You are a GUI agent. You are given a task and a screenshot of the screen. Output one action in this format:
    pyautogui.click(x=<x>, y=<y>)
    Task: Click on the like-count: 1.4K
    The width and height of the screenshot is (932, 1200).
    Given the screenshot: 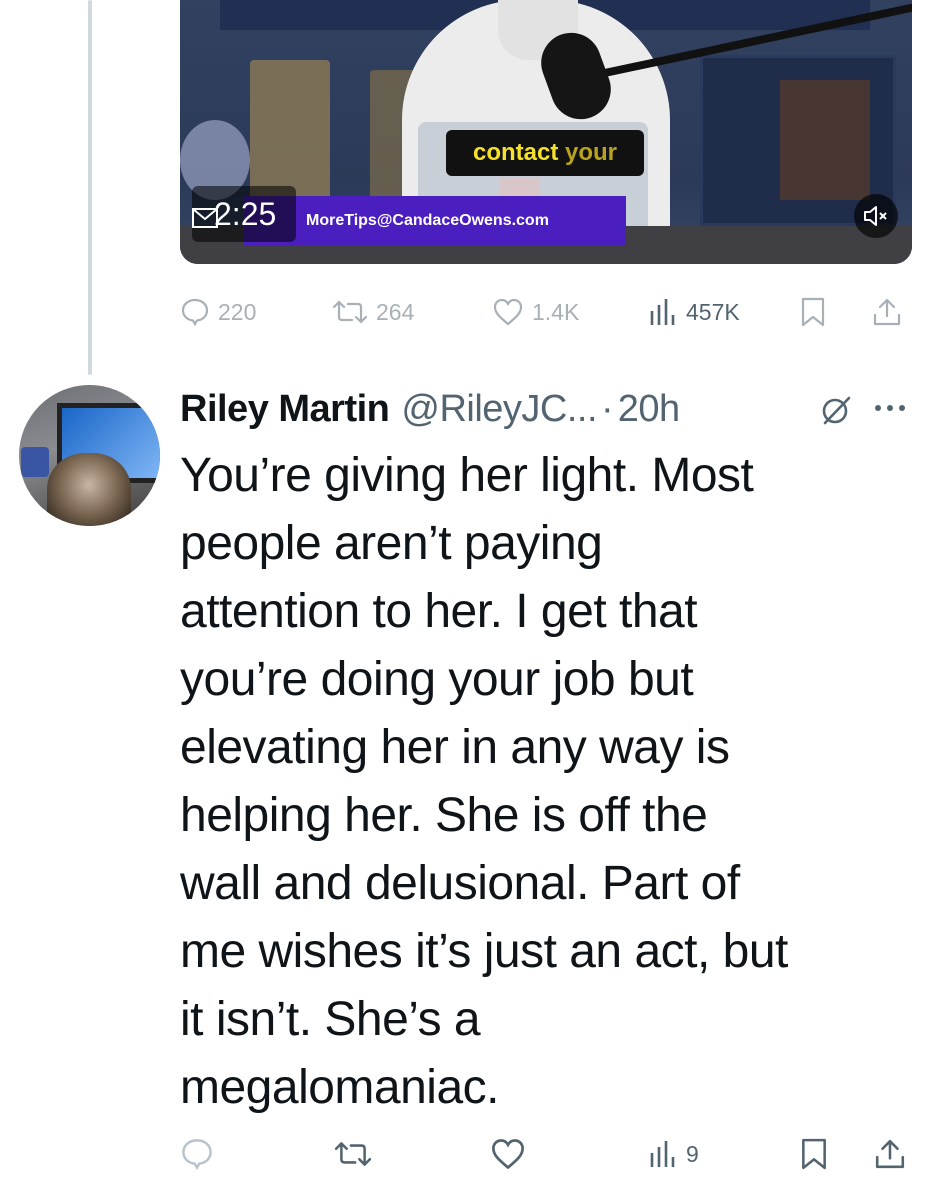 What is the action you would take?
    pyautogui.click(x=556, y=311)
    